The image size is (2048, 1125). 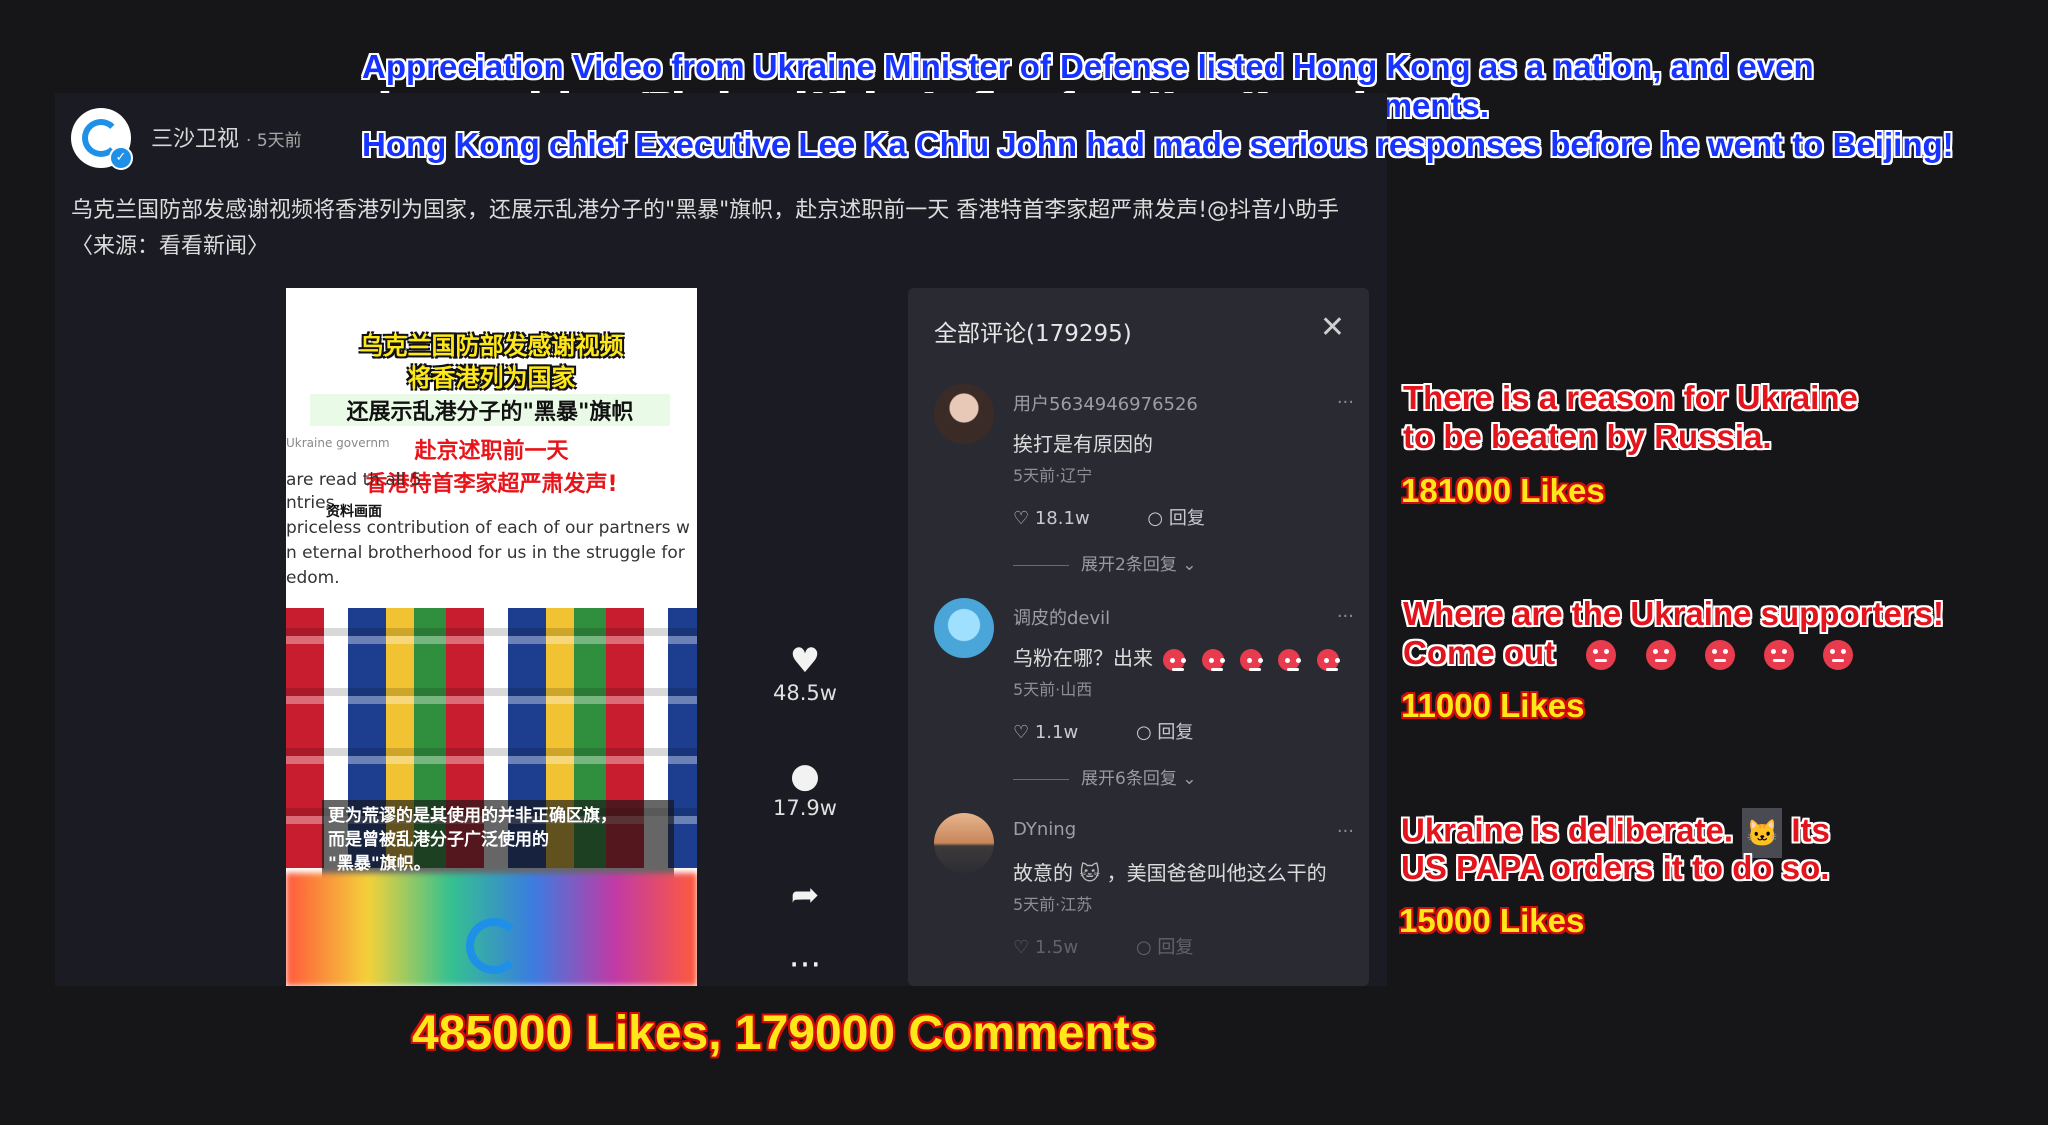 What do you see at coordinates (1053, 904) in the screenshot?
I see `comment-meta: 5天前·江苏` at bounding box center [1053, 904].